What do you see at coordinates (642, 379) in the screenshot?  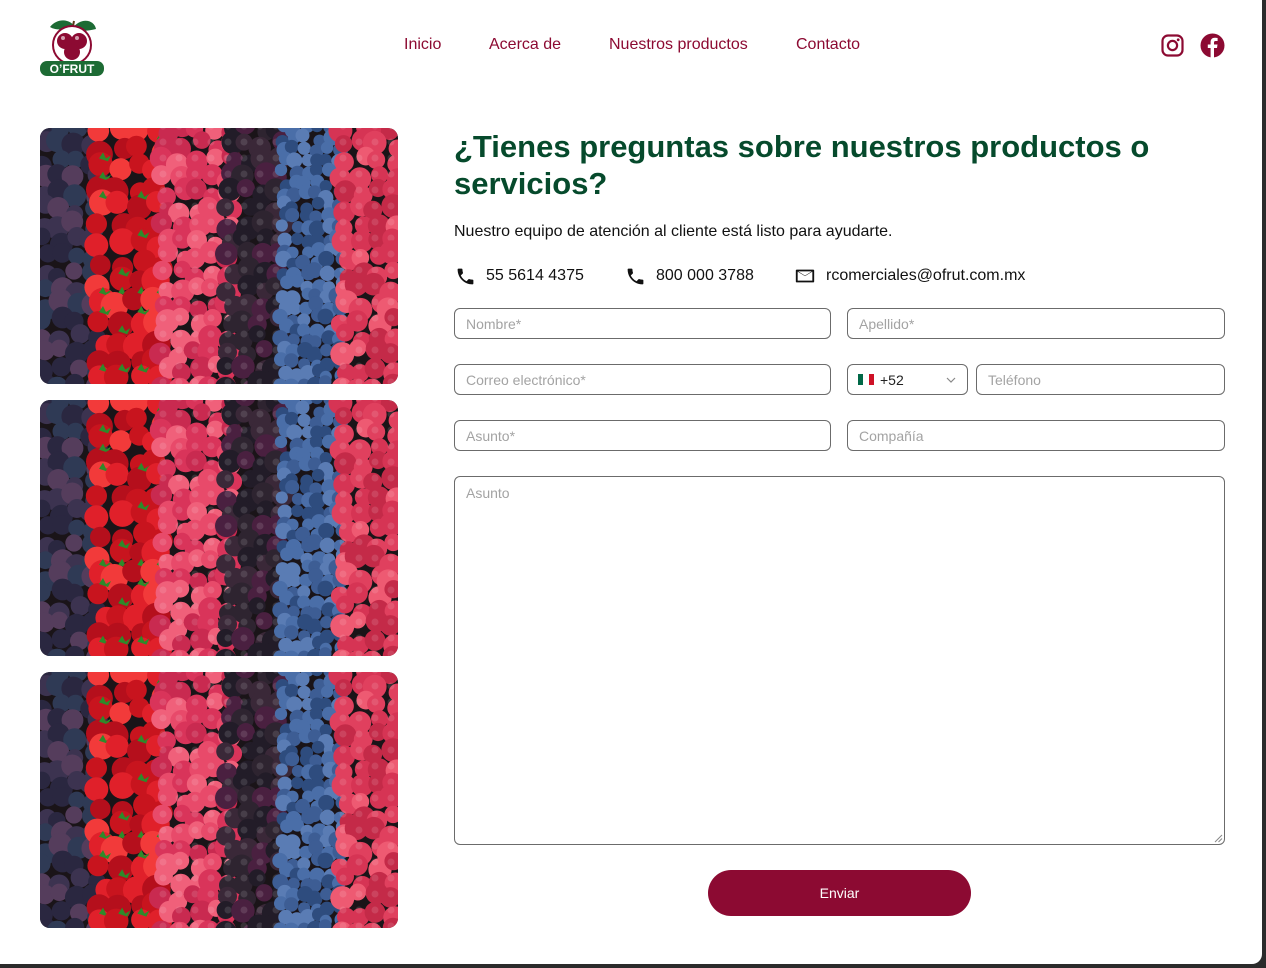 I see `email-input` at bounding box center [642, 379].